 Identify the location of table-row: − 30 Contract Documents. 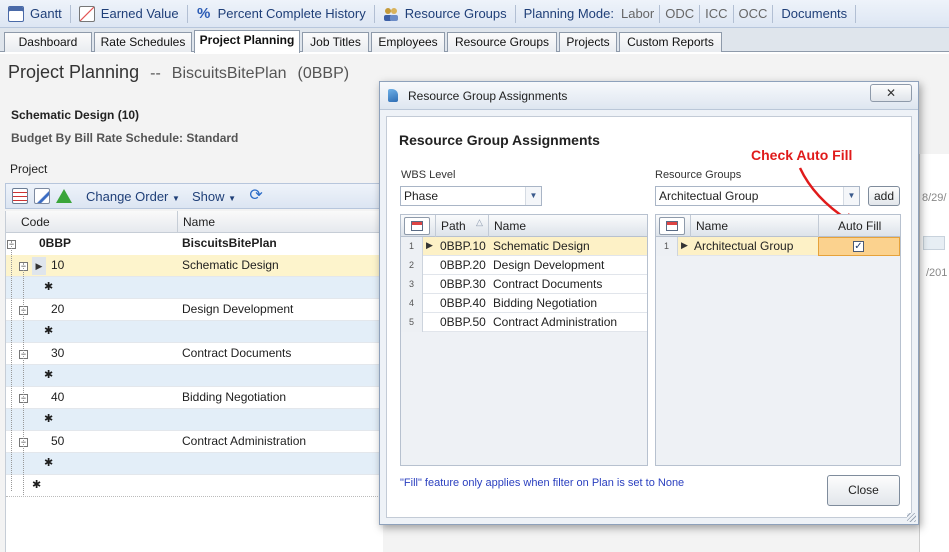
(195, 354).